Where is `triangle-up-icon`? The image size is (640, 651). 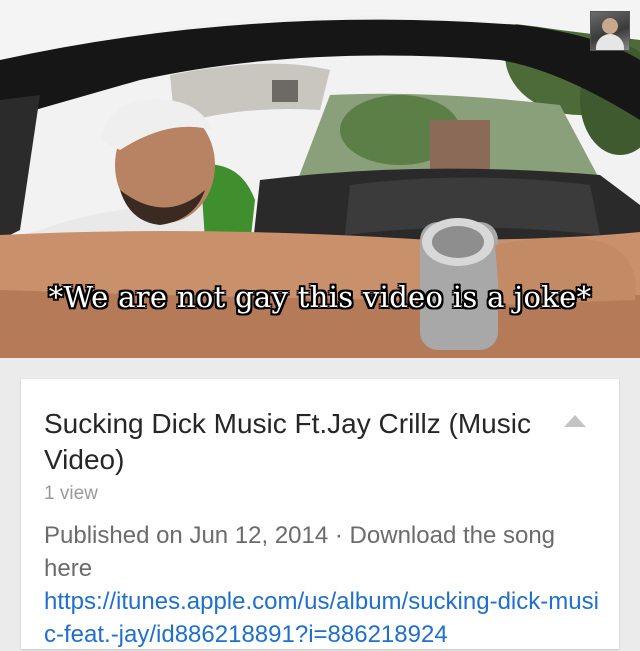 triangle-up-icon is located at coordinates (575, 421).